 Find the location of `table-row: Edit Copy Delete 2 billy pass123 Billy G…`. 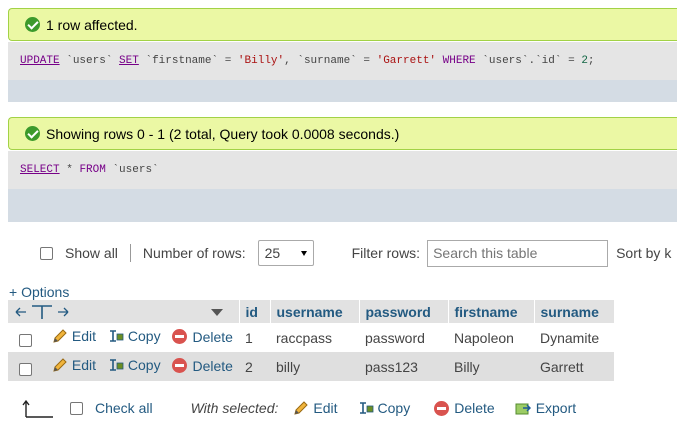

table-row: Edit Copy Delete 2 billy pass123 Billy G… is located at coordinates (311, 366).